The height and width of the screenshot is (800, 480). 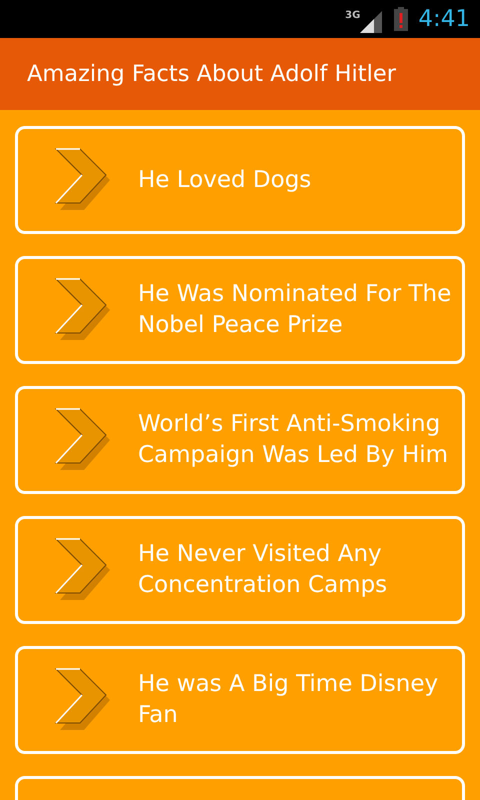 What do you see at coordinates (240, 570) in the screenshot?
I see `fact-list-item: He Never Visited Any Concentration Camps` at bounding box center [240, 570].